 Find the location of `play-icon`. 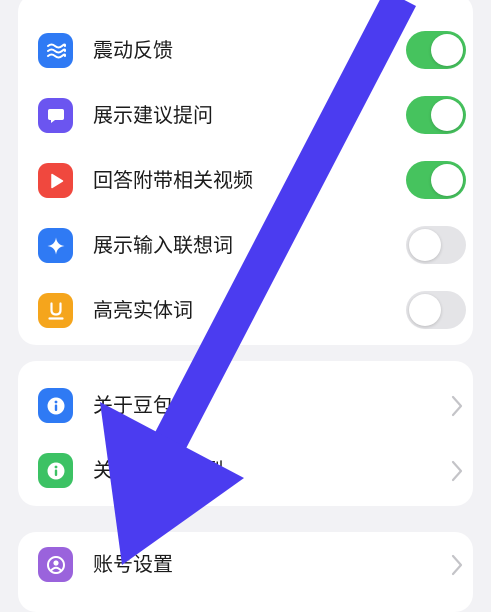

play-icon is located at coordinates (55, 180).